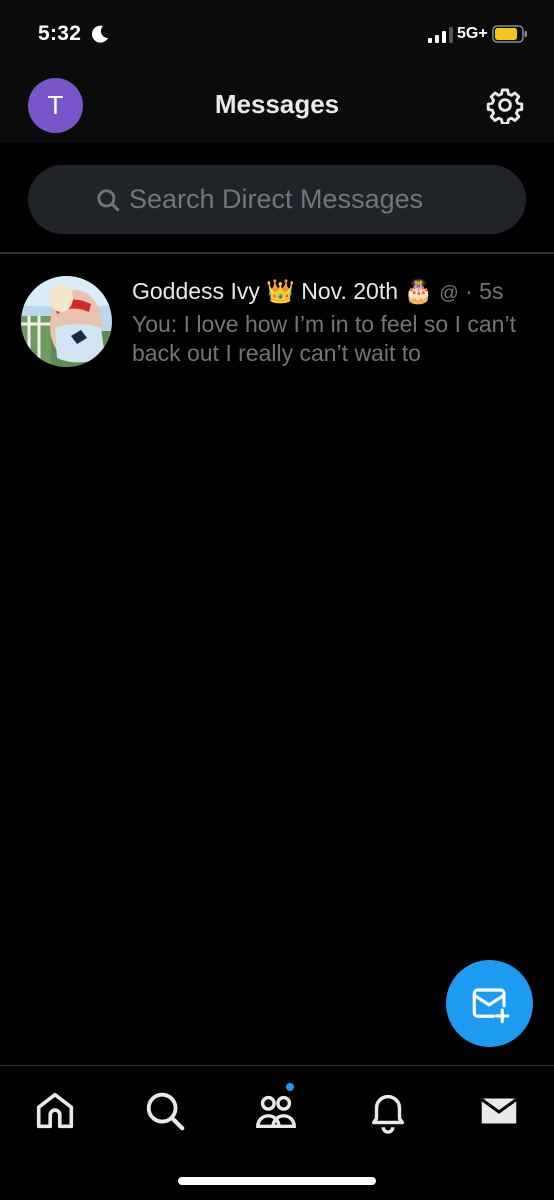  I want to click on tab-messages, so click(499, 1111).